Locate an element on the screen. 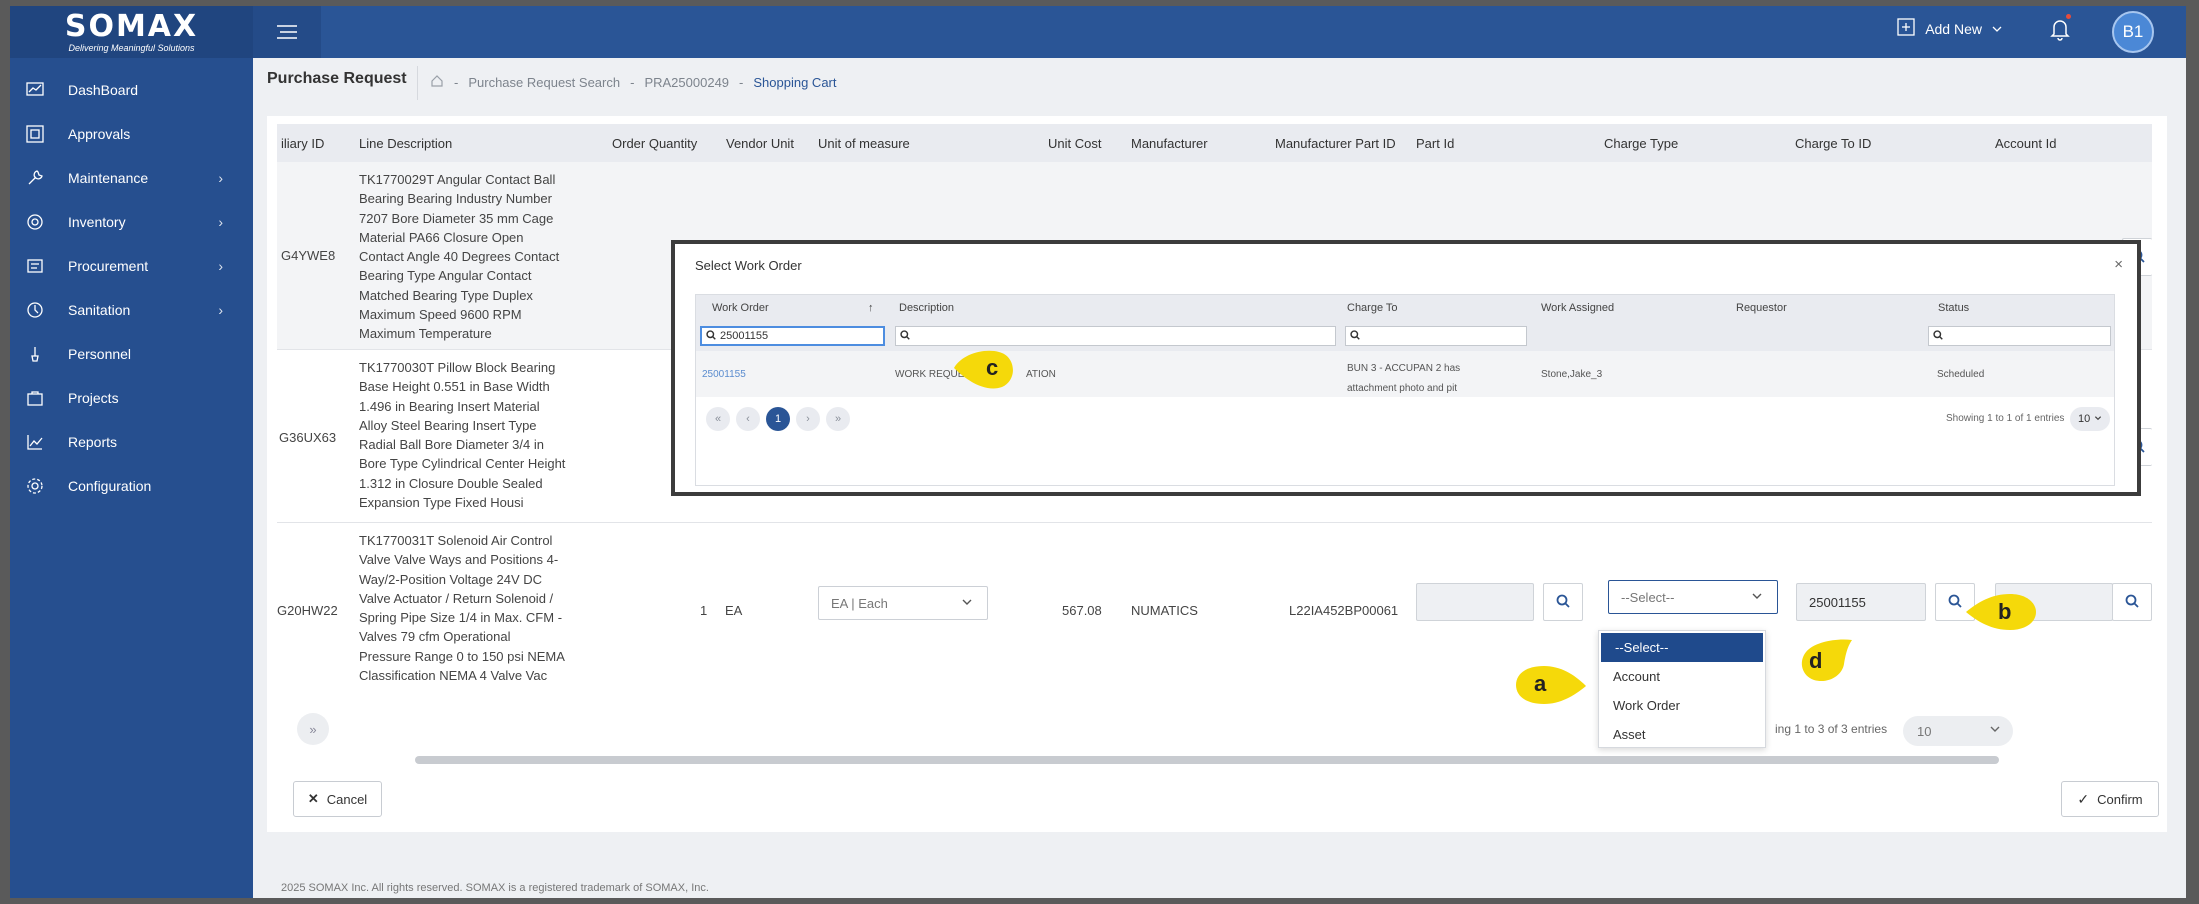 This screenshot has width=2199, height=904. charge-type-option-select: --Select-- is located at coordinates (1682, 647).